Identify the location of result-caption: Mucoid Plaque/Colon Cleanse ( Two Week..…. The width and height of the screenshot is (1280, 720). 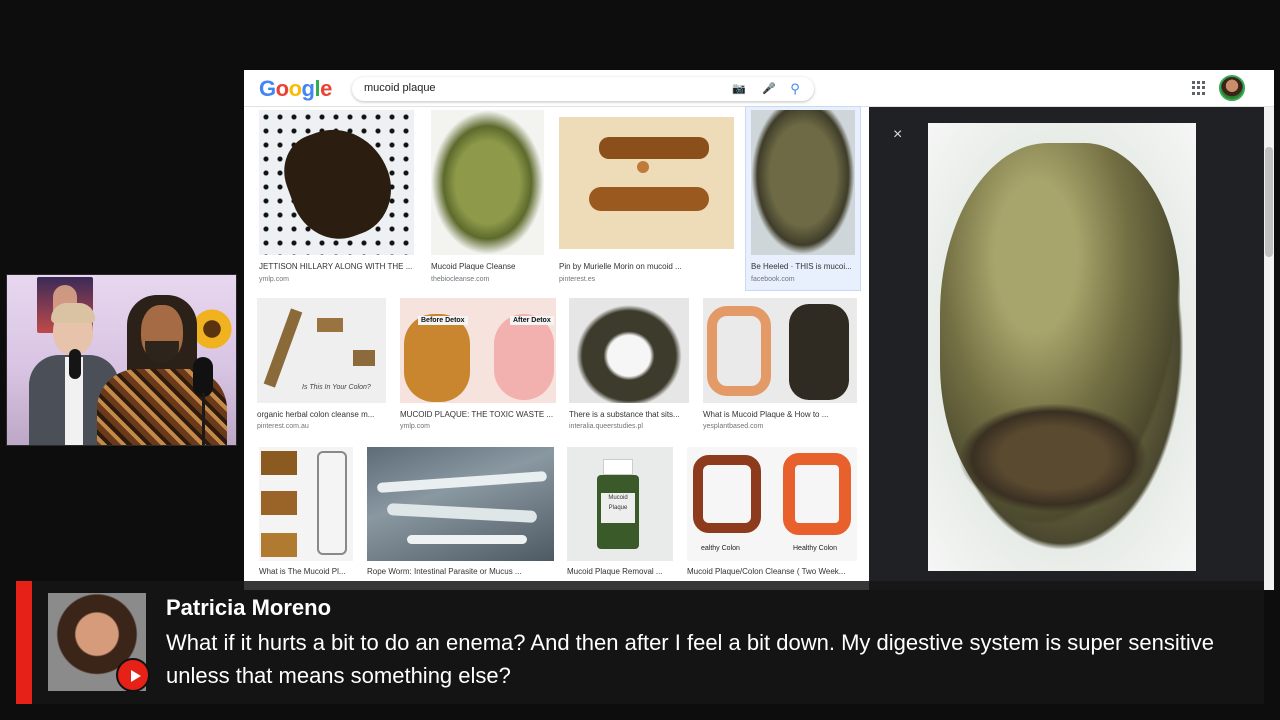
(772, 571).